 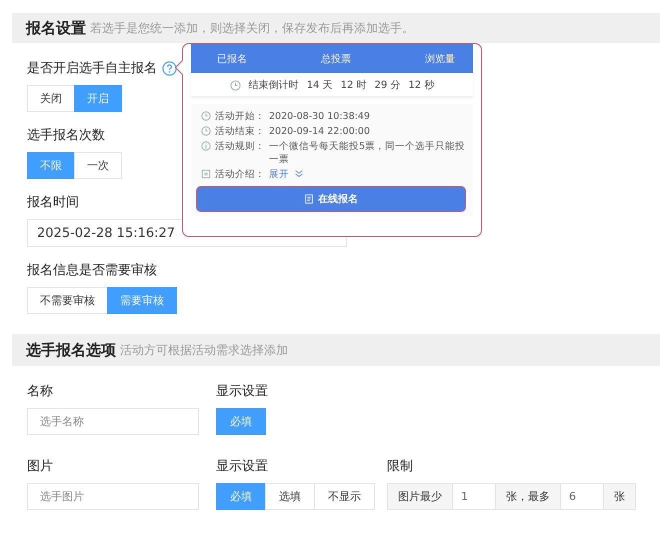 What do you see at coordinates (367, 153) in the screenshot?
I see `info-value: 一个微信号每天能投5票，同一个选手只能投一票` at bounding box center [367, 153].